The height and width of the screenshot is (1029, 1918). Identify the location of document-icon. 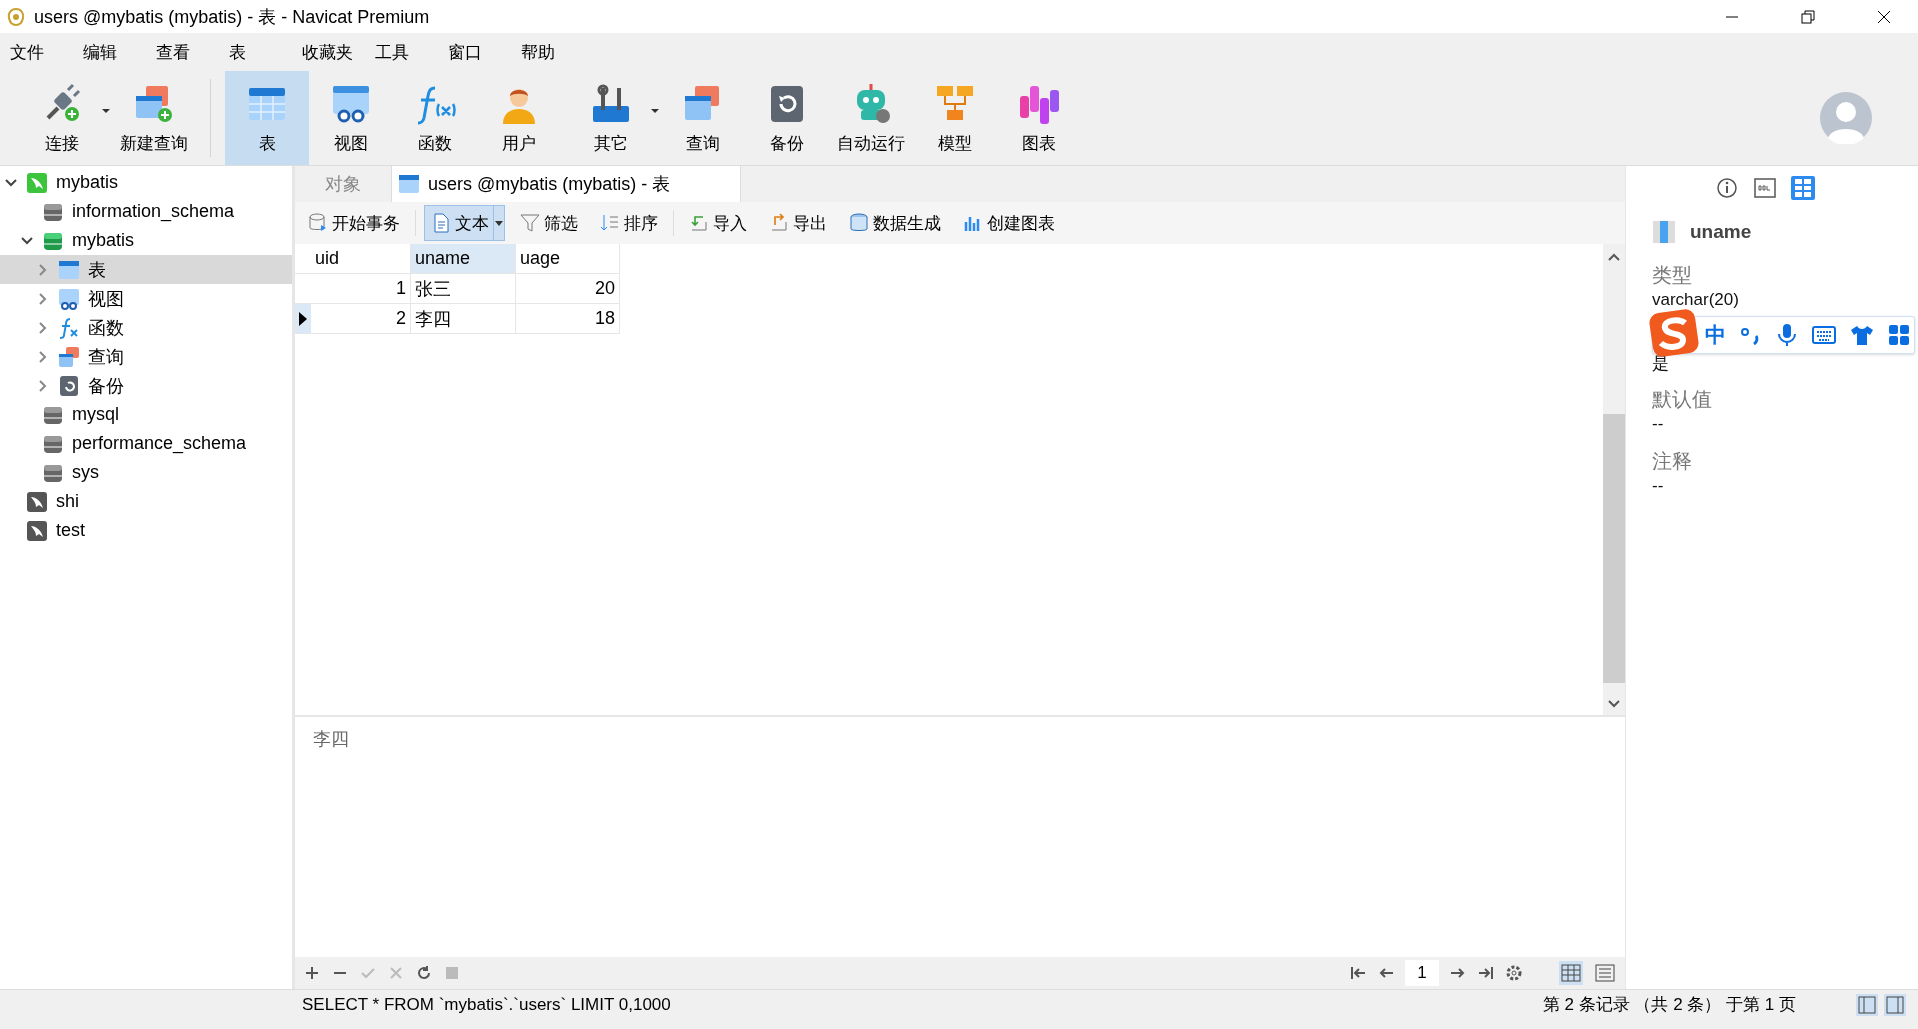
(441, 223).